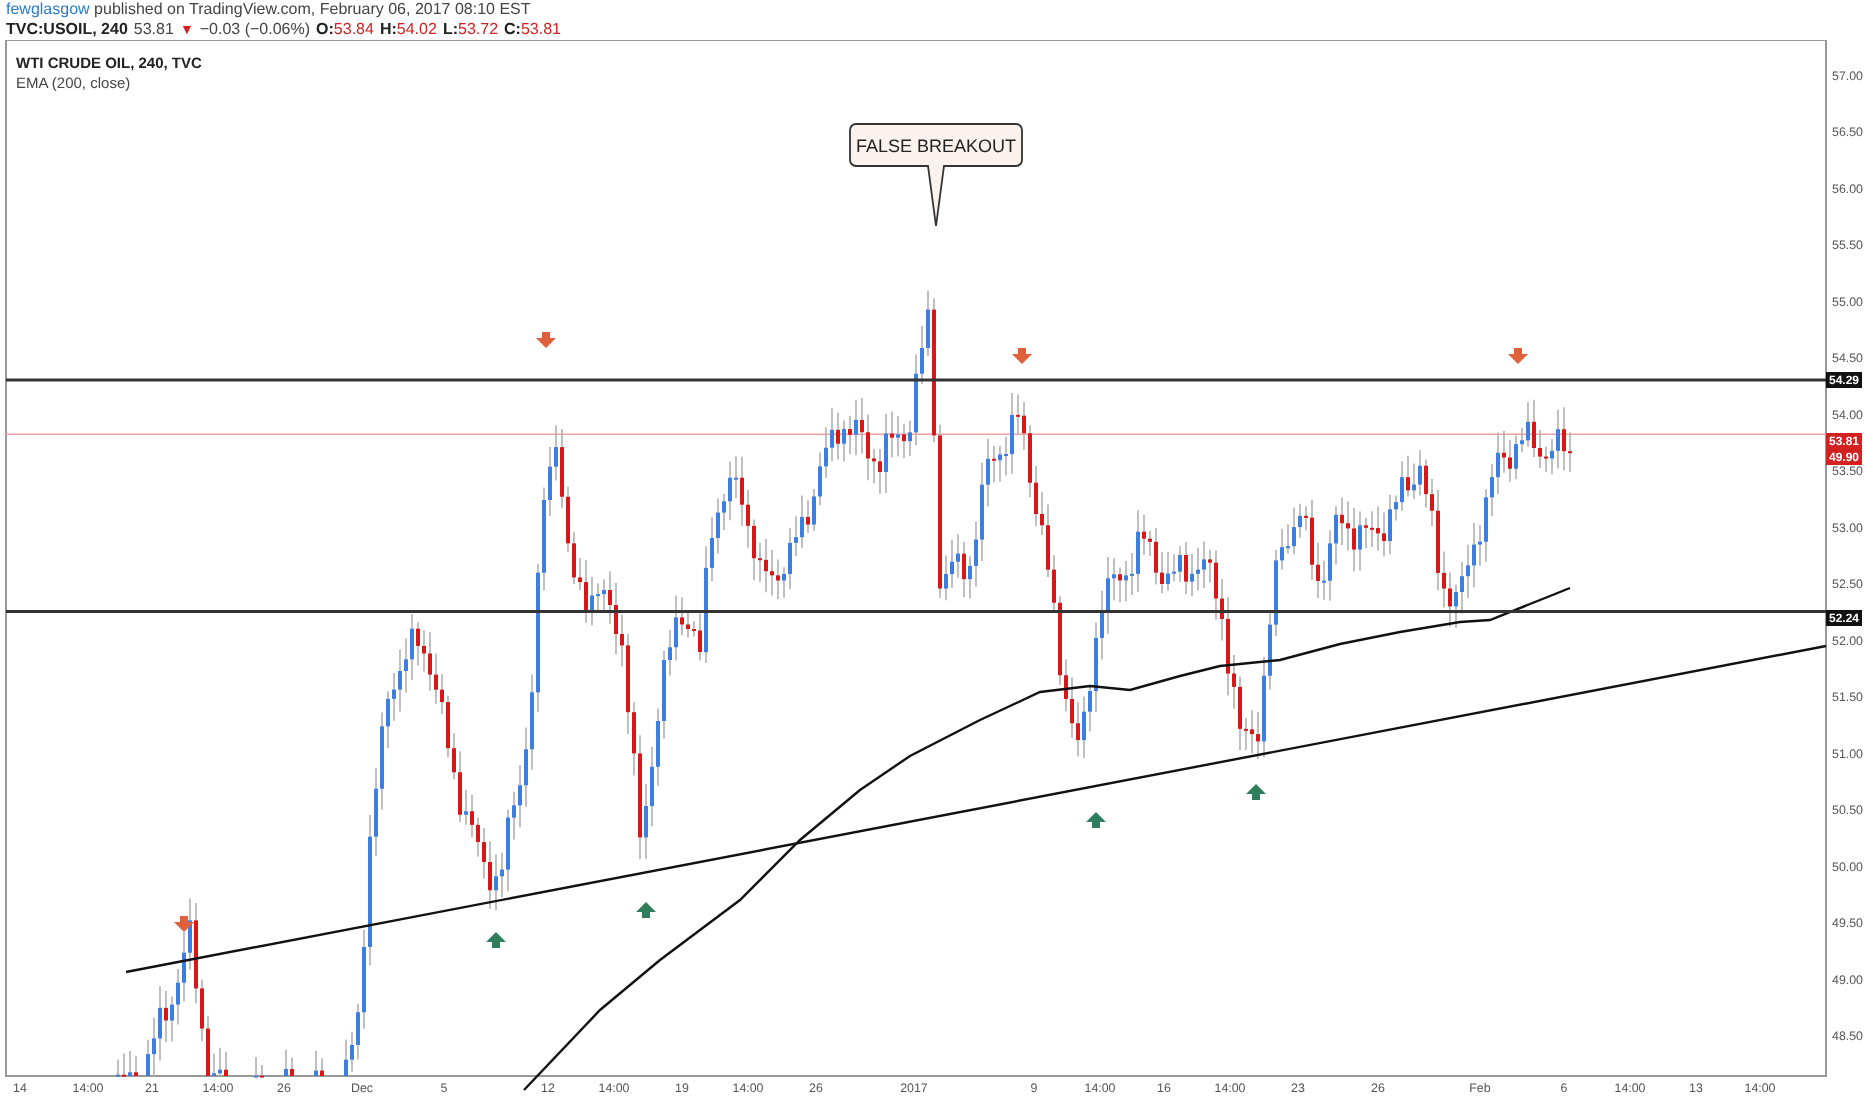 The height and width of the screenshot is (1100, 1864). I want to click on last-price: 53.81, so click(153, 29).